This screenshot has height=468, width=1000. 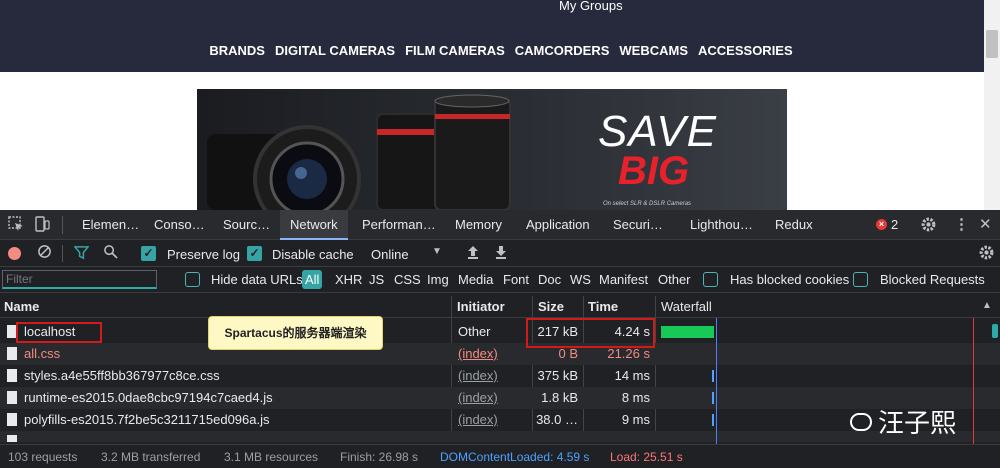 I want to click on request-initiator: Other, so click(x=474, y=331).